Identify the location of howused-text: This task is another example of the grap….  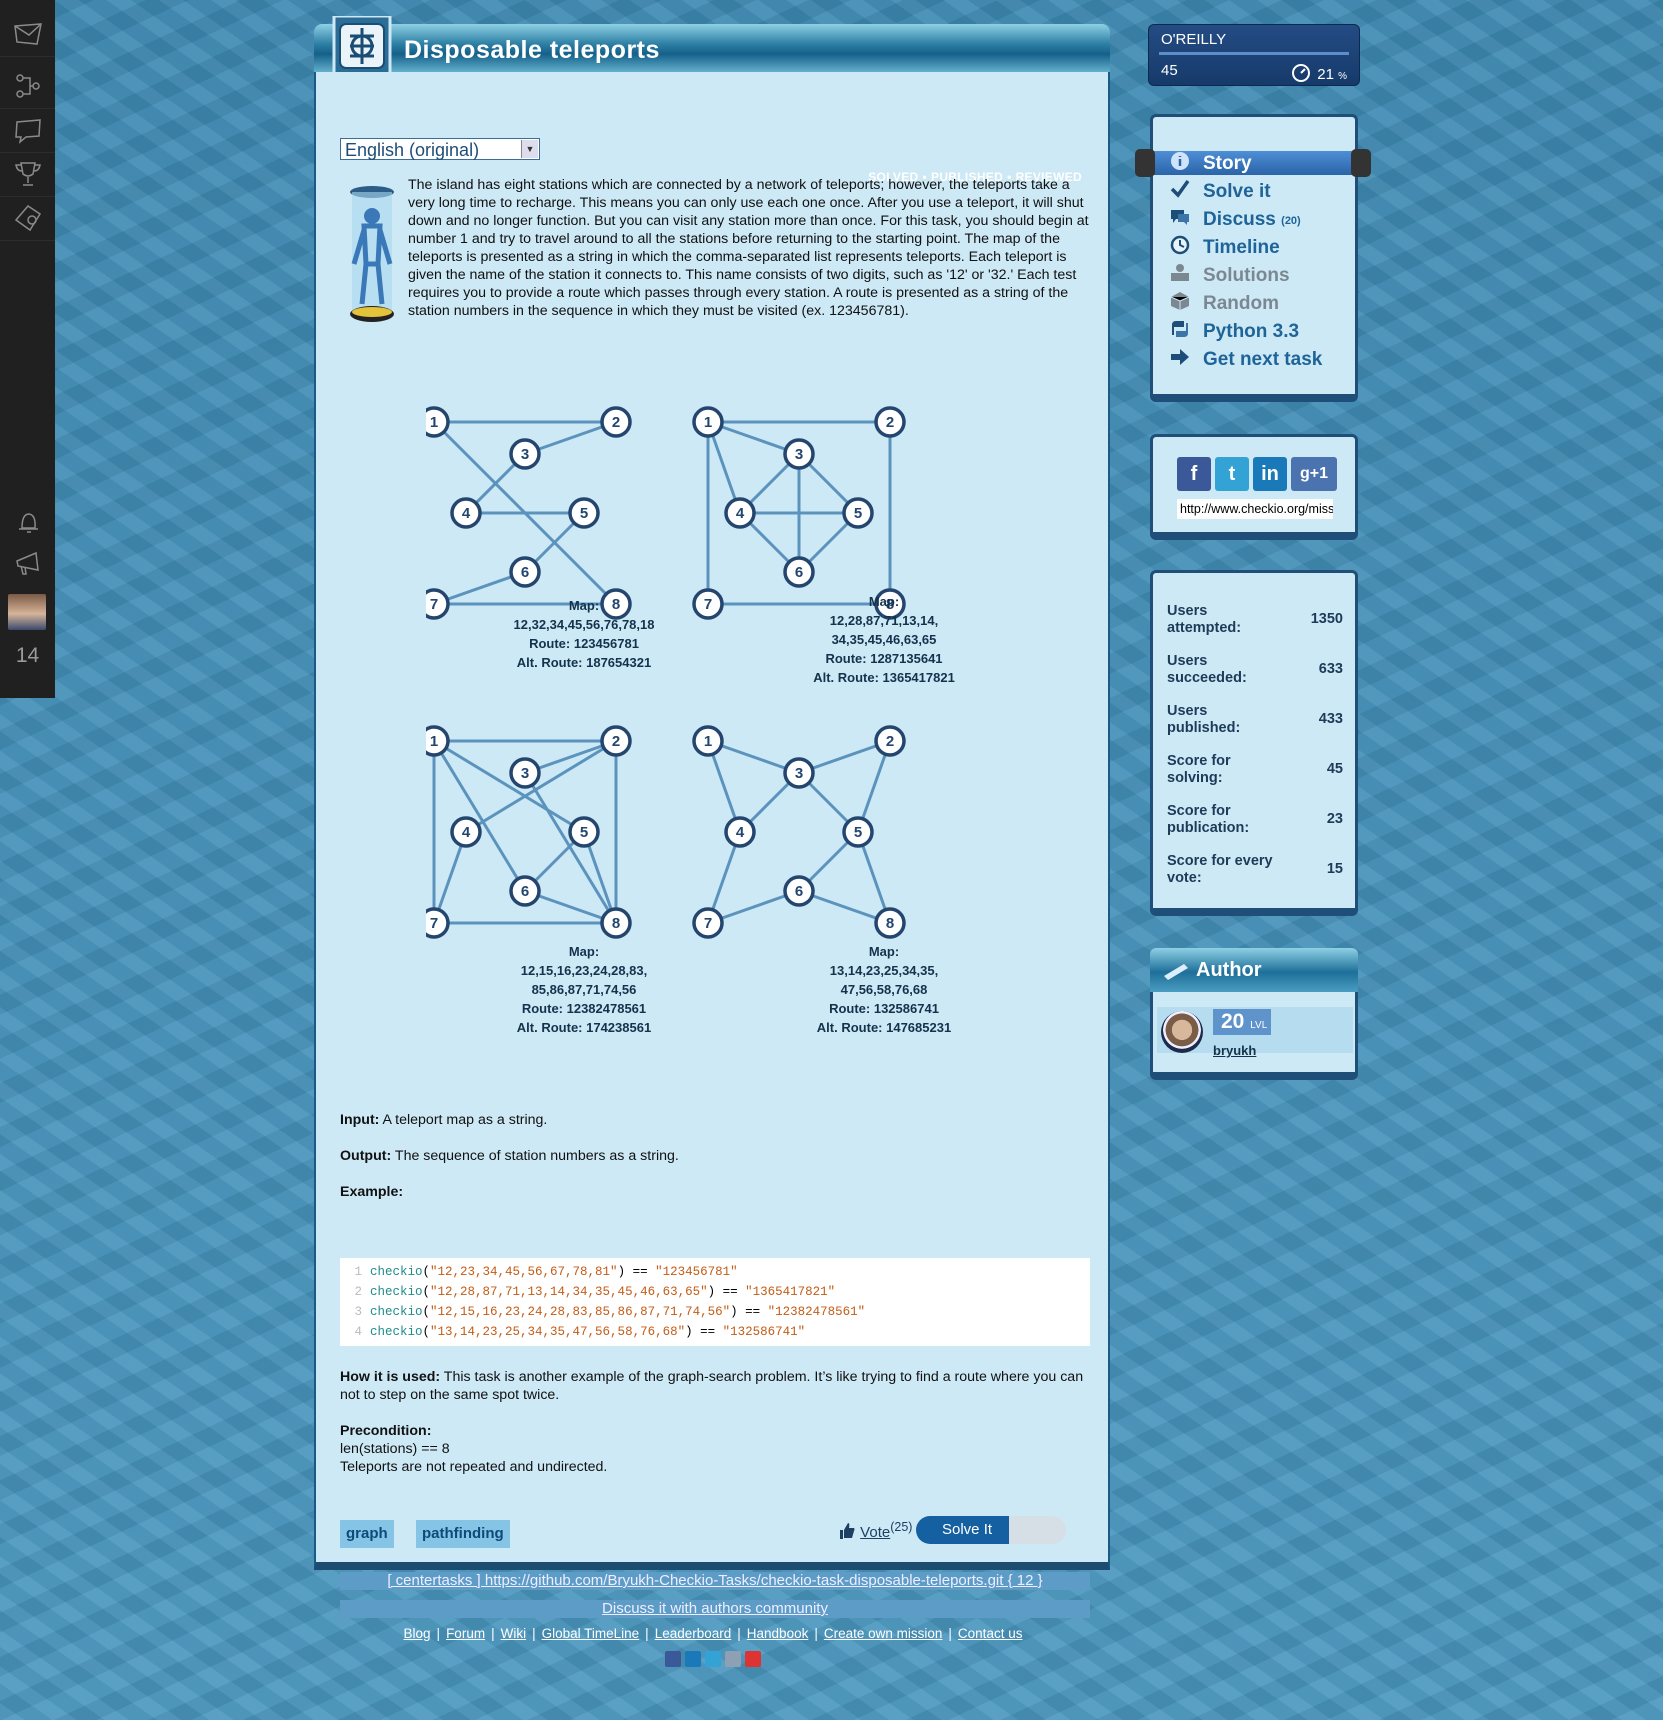
(712, 1386).